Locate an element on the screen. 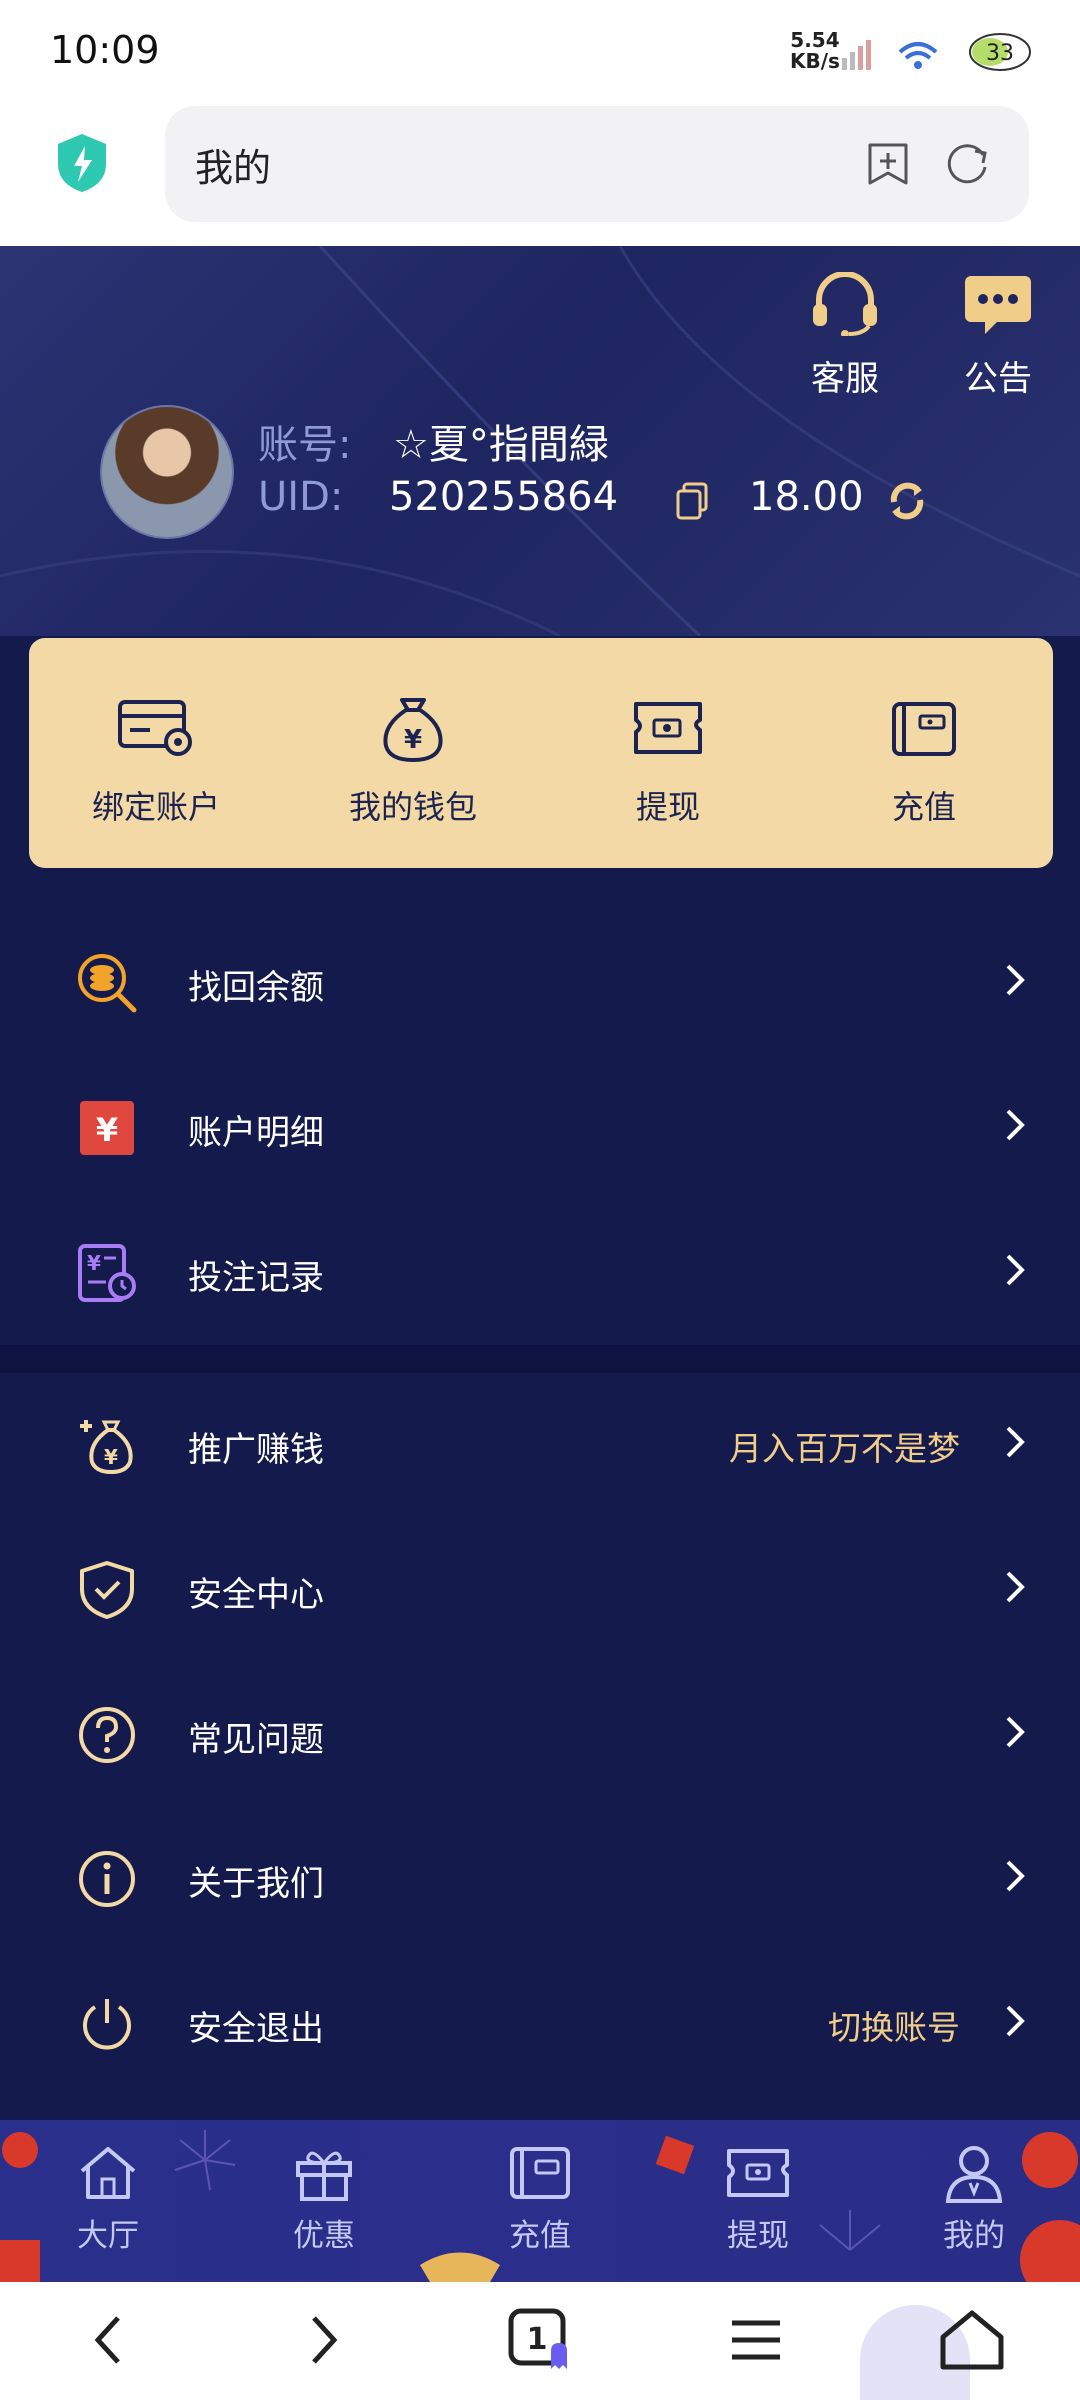 This screenshot has width=1080, height=2400. tab-promotions: 优惠 is located at coordinates (324, 2196).